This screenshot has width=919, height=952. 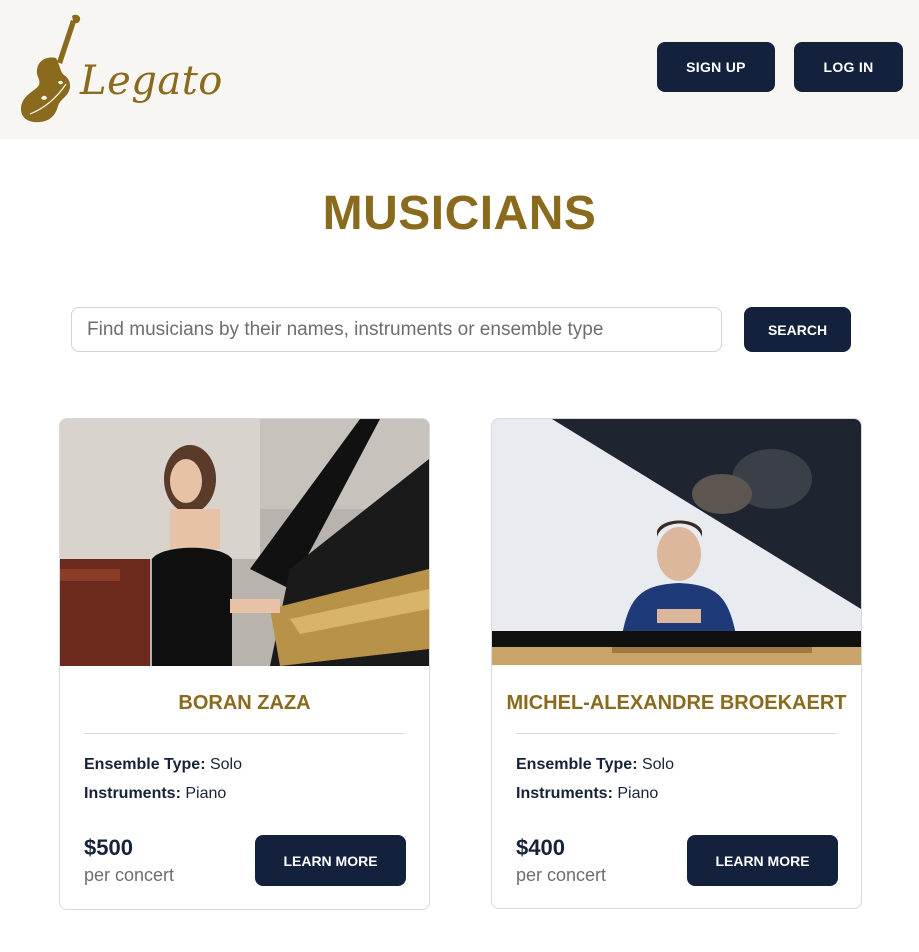 What do you see at coordinates (459, 213) in the screenshot?
I see `page-title: MUSICIANS` at bounding box center [459, 213].